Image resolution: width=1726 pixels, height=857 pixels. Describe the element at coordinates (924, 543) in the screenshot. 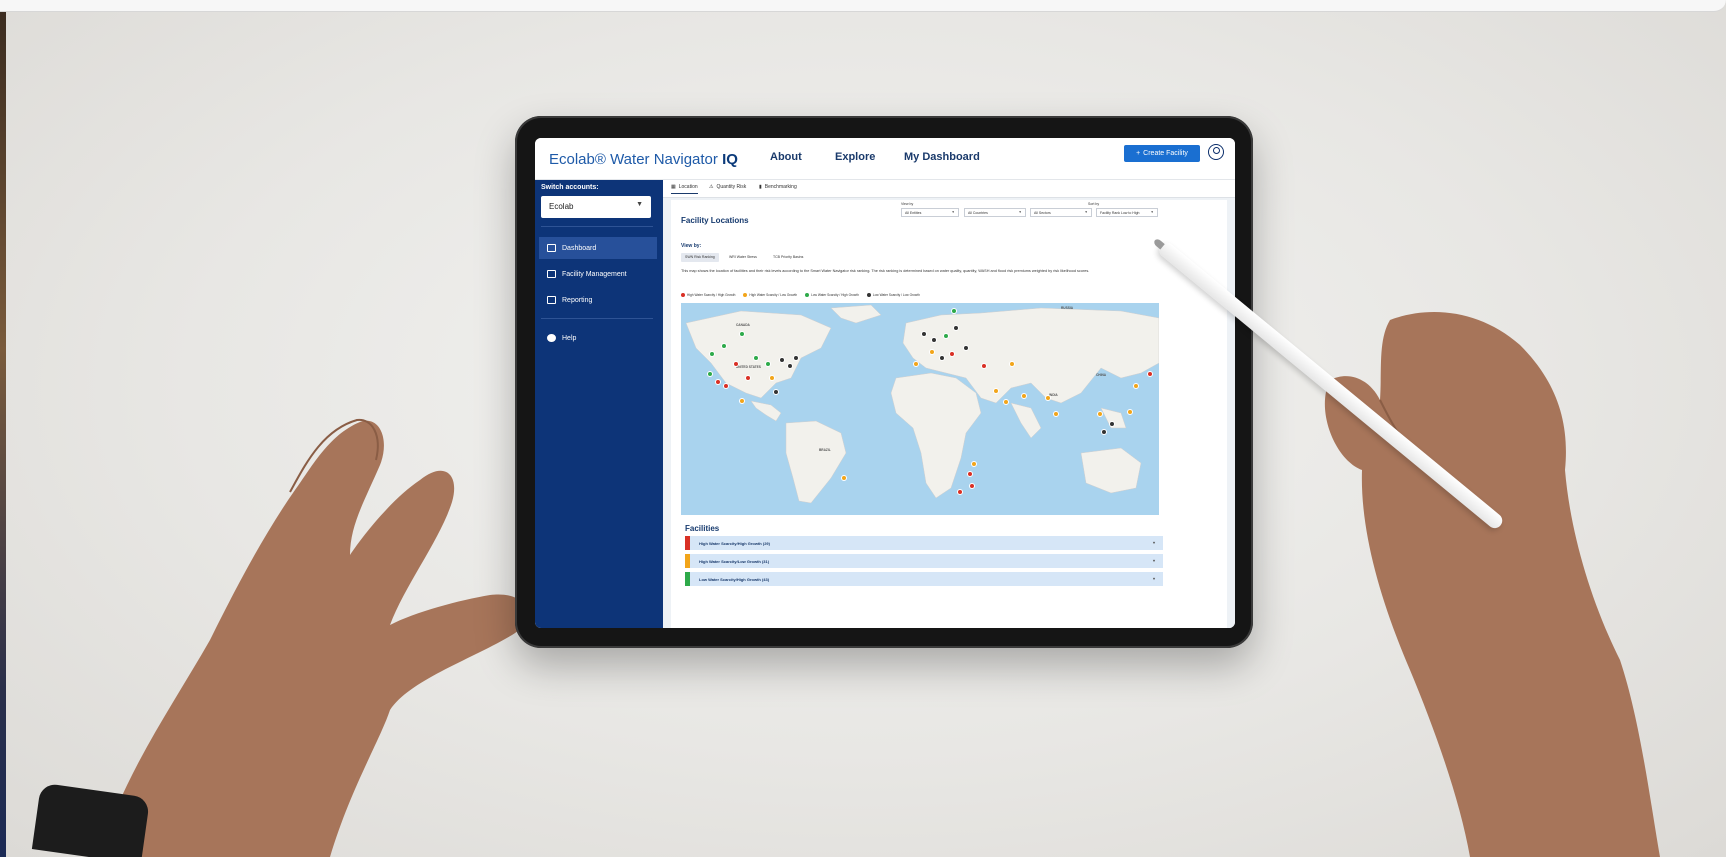

I see `facility-group-high-high: High Water Scarcity/High Growth (29) ▾` at that location.